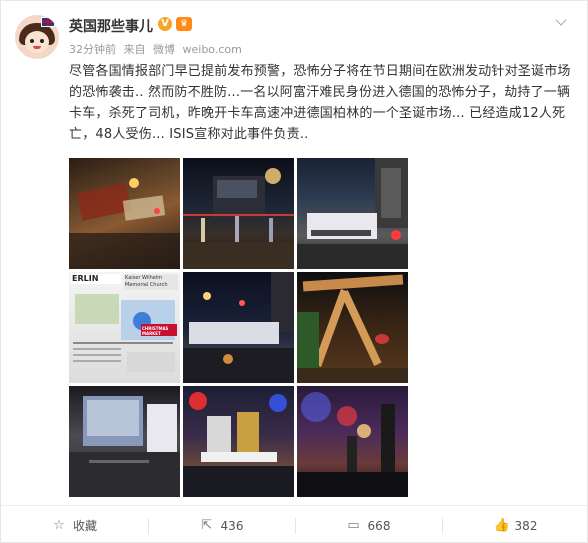 This screenshot has width=588, height=543. Describe the element at coordinates (164, 49) in the screenshot. I see `source-name: 微博` at that location.